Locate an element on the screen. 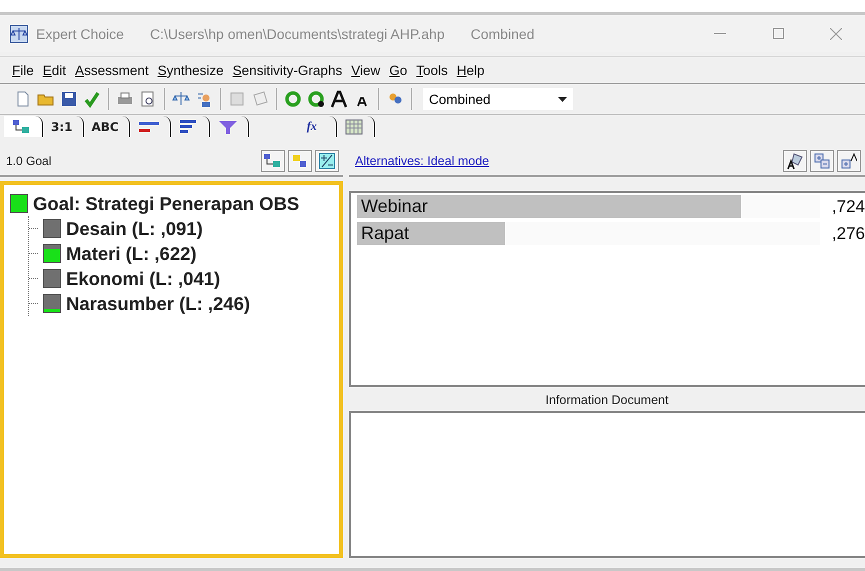 The image size is (865, 571). plus-minus-icon is located at coordinates (327, 161).